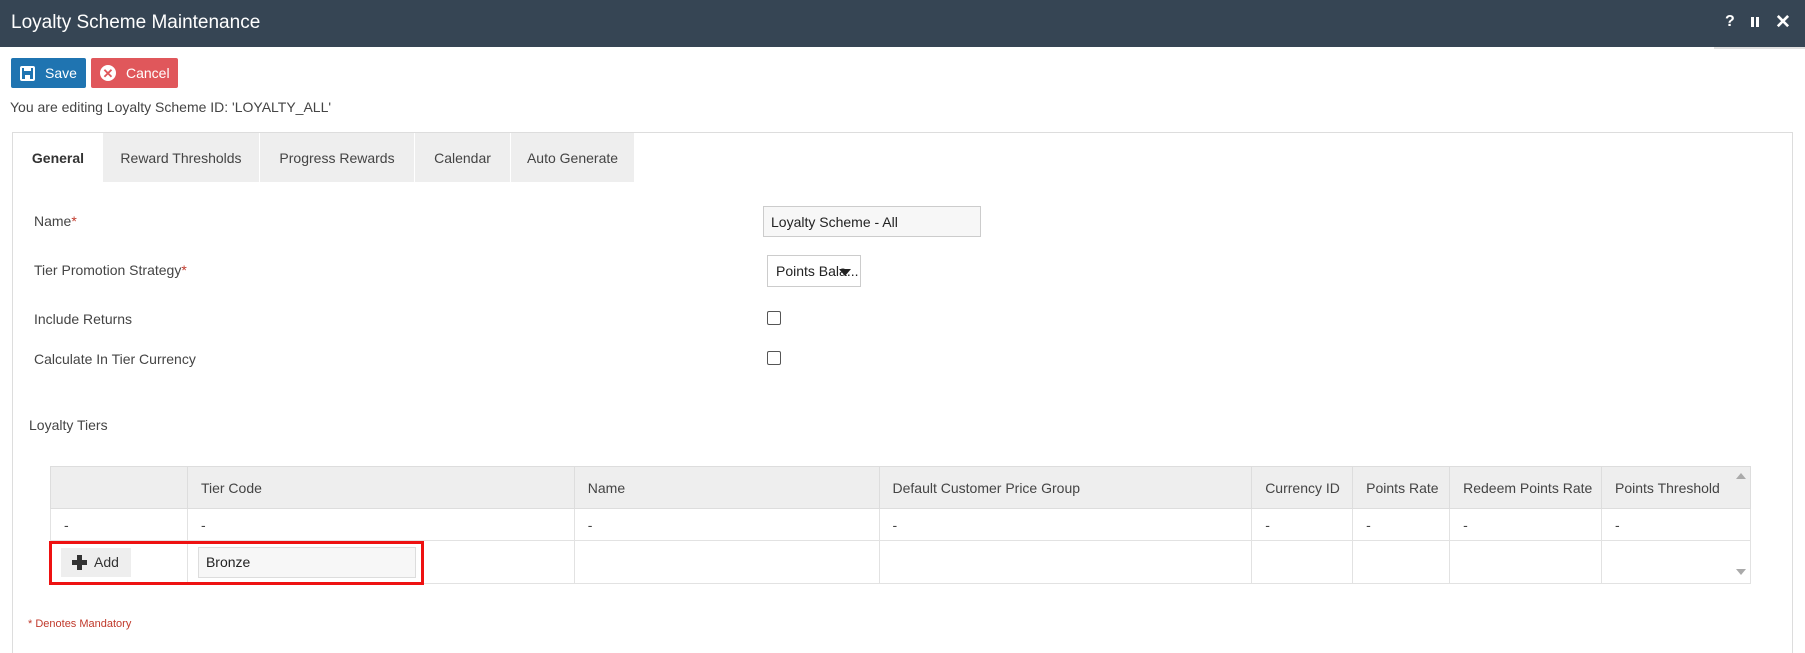  What do you see at coordinates (463, 157) in the screenshot?
I see `tab-calendar: Calendar` at bounding box center [463, 157].